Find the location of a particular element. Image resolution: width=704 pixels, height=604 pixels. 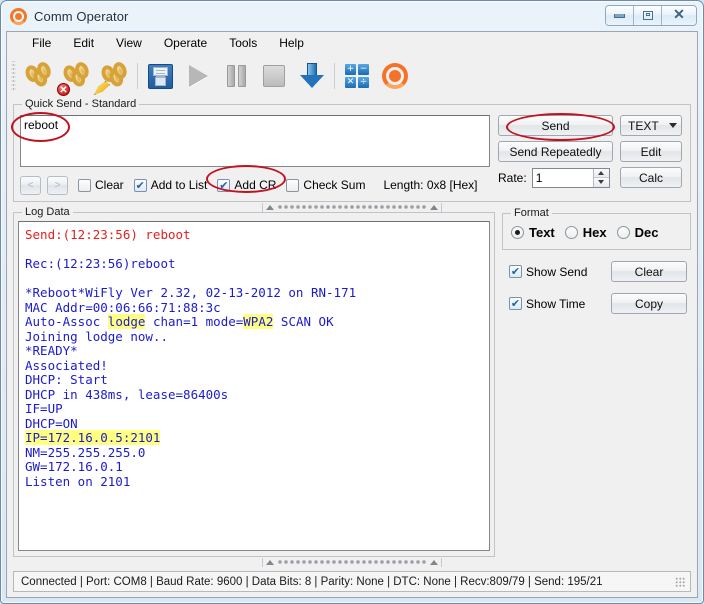

calc-button: Calc is located at coordinates (651, 177).